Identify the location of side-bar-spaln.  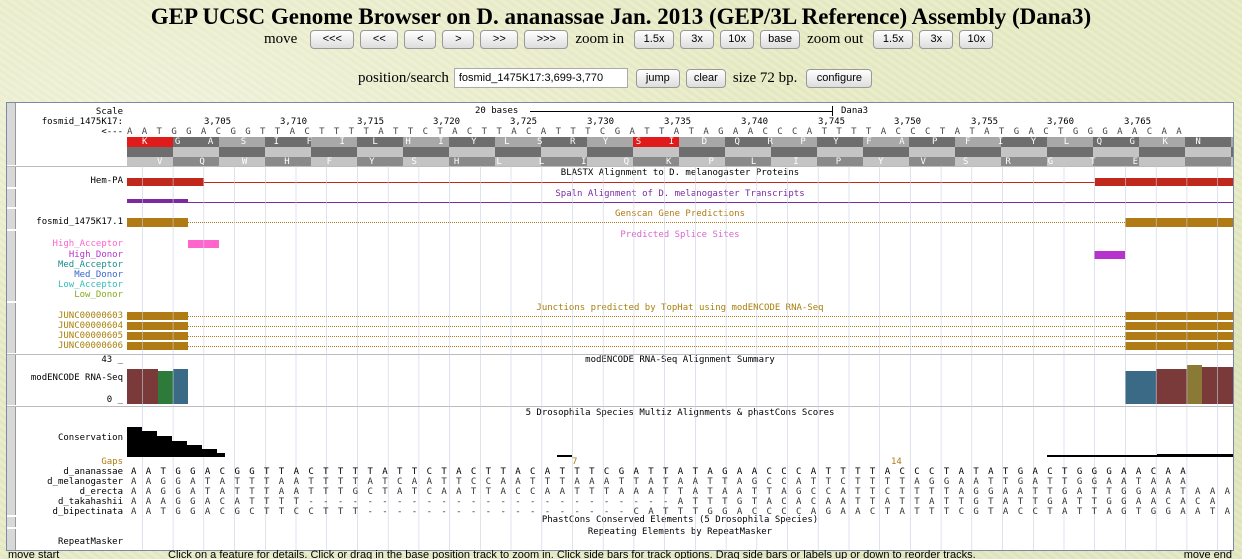
(11, 198).